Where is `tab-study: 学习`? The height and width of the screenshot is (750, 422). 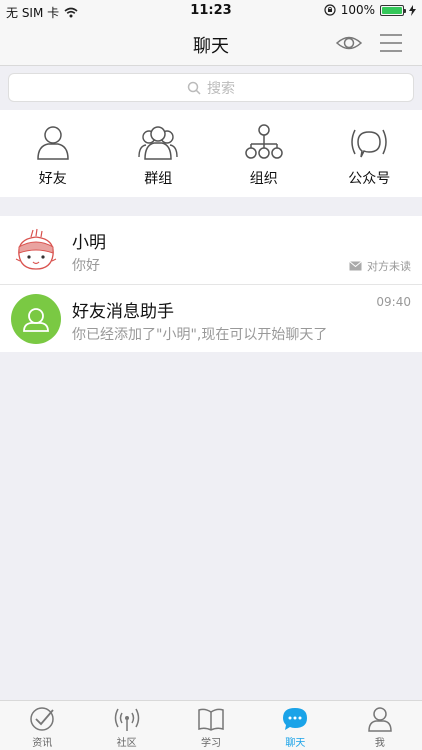 tab-study: 学习 is located at coordinates (211, 725).